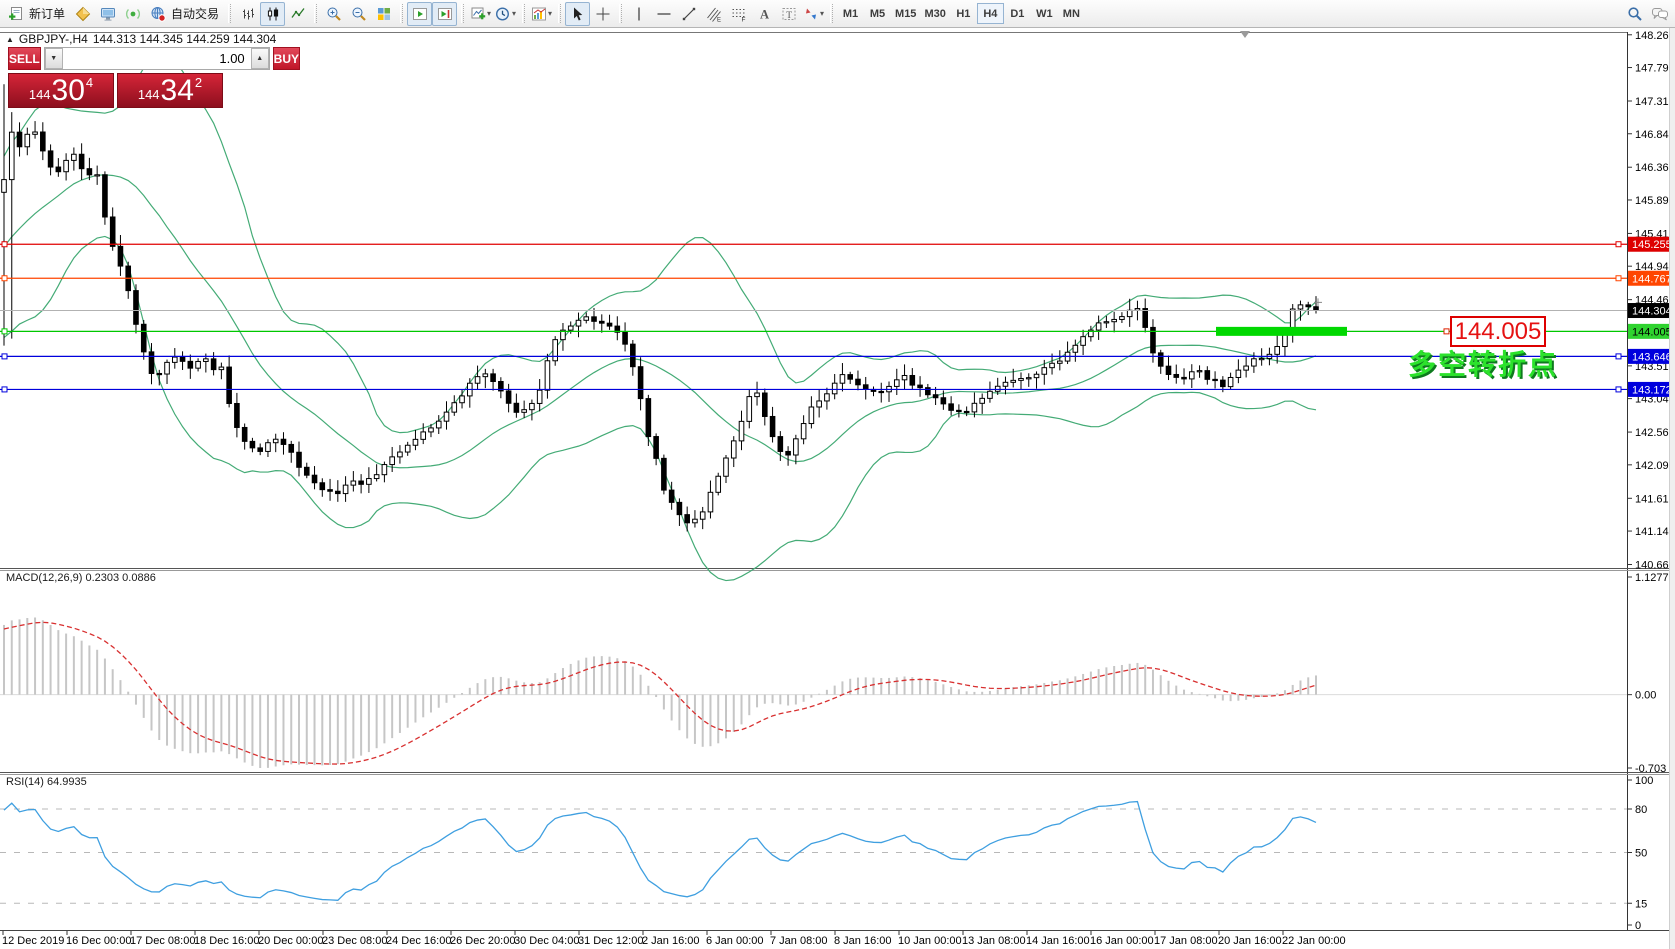 The image size is (1675, 949). Describe the element at coordinates (1652, 390) in the screenshot. I see `svg-text: 143.172` at that location.